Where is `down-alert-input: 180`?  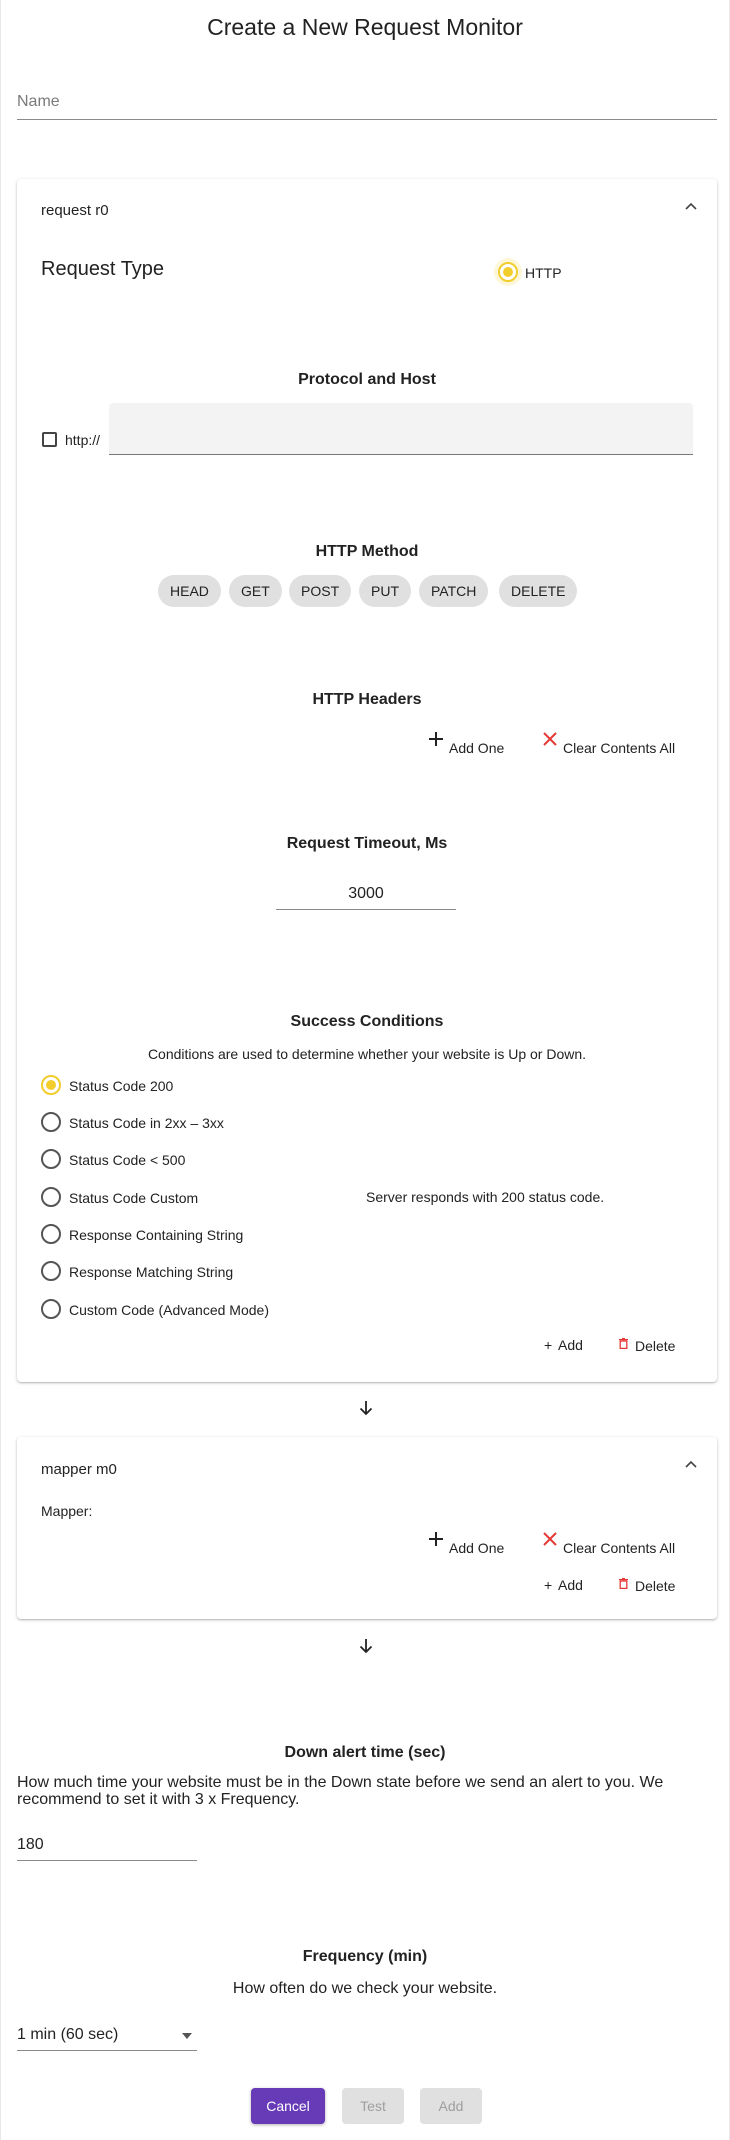 down-alert-input: 180 is located at coordinates (107, 1846).